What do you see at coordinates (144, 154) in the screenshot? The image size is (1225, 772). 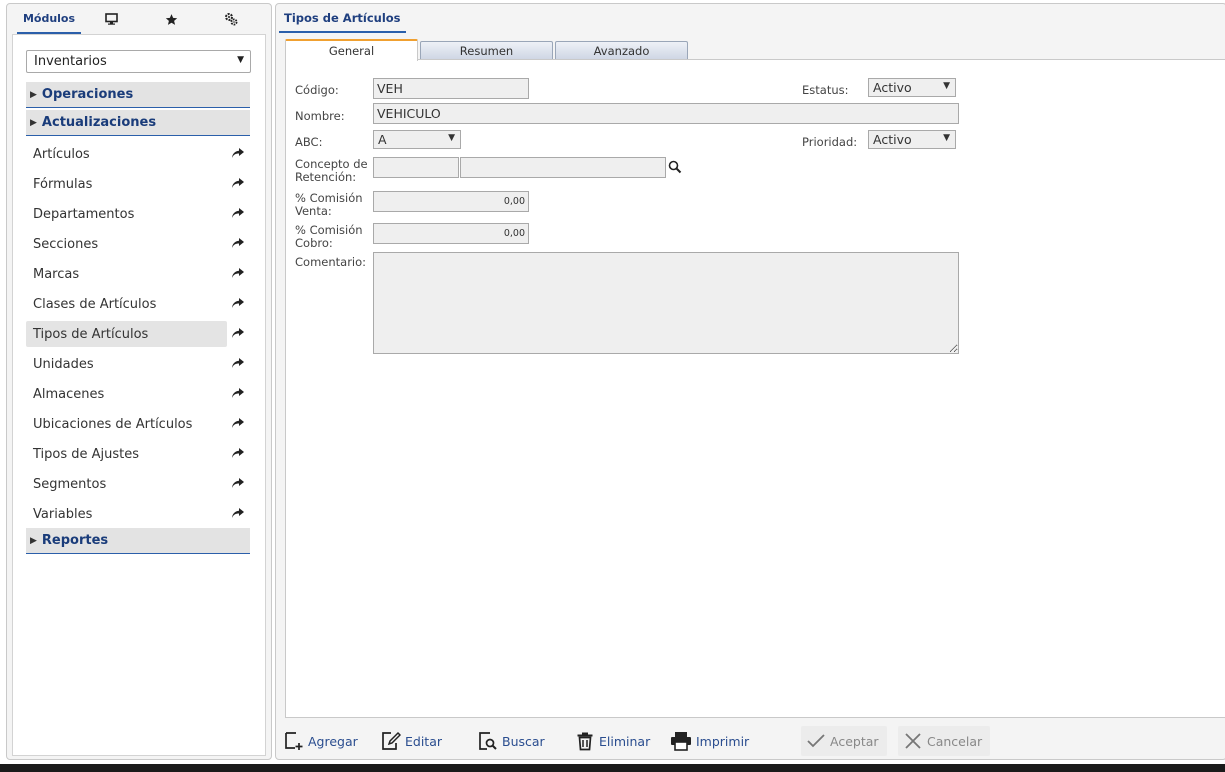 I see `sidebar-item-articulos: Artículos` at bounding box center [144, 154].